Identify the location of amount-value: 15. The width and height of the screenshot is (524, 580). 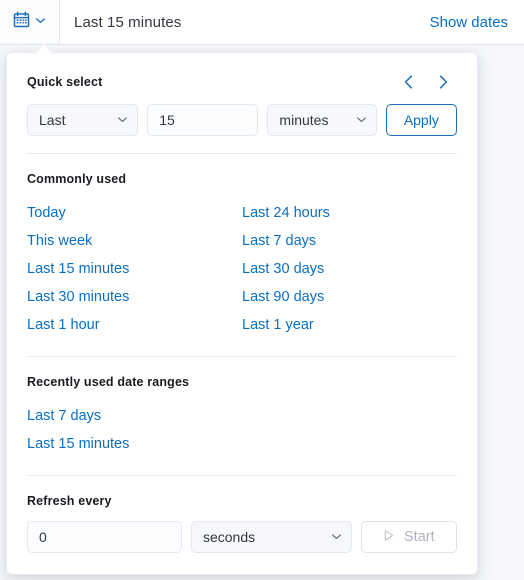
(167, 120).